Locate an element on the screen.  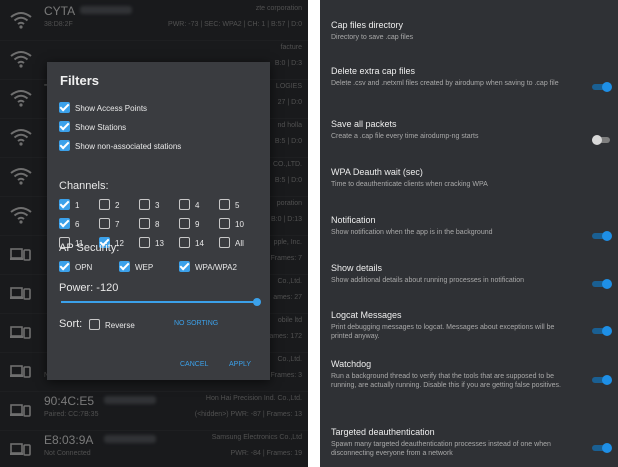
channel-label: 2 is located at coordinates (117, 205).